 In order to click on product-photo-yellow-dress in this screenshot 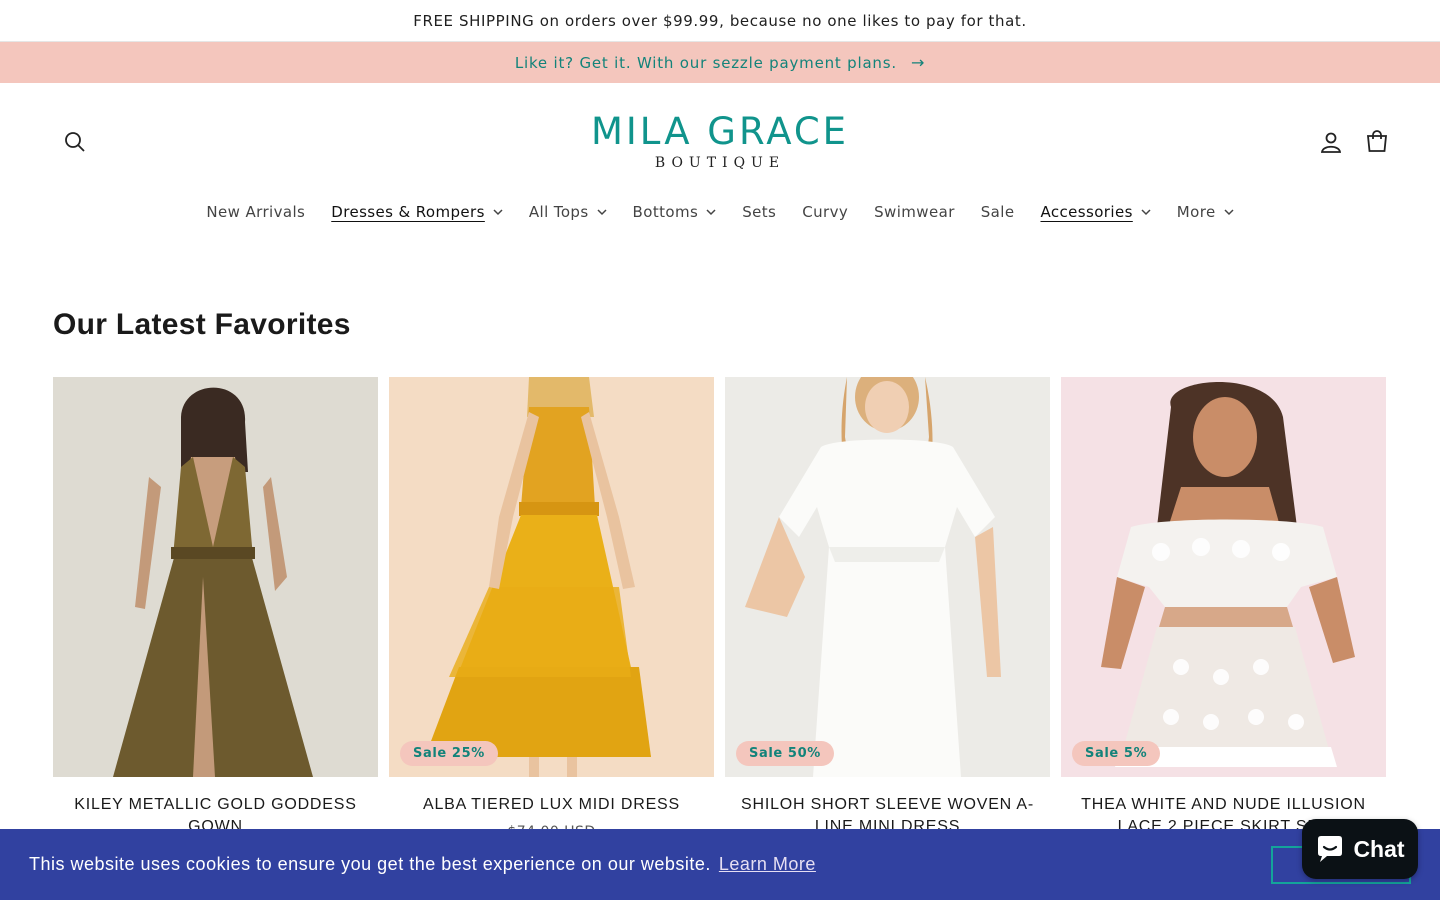, I will do `click(551, 577)`.